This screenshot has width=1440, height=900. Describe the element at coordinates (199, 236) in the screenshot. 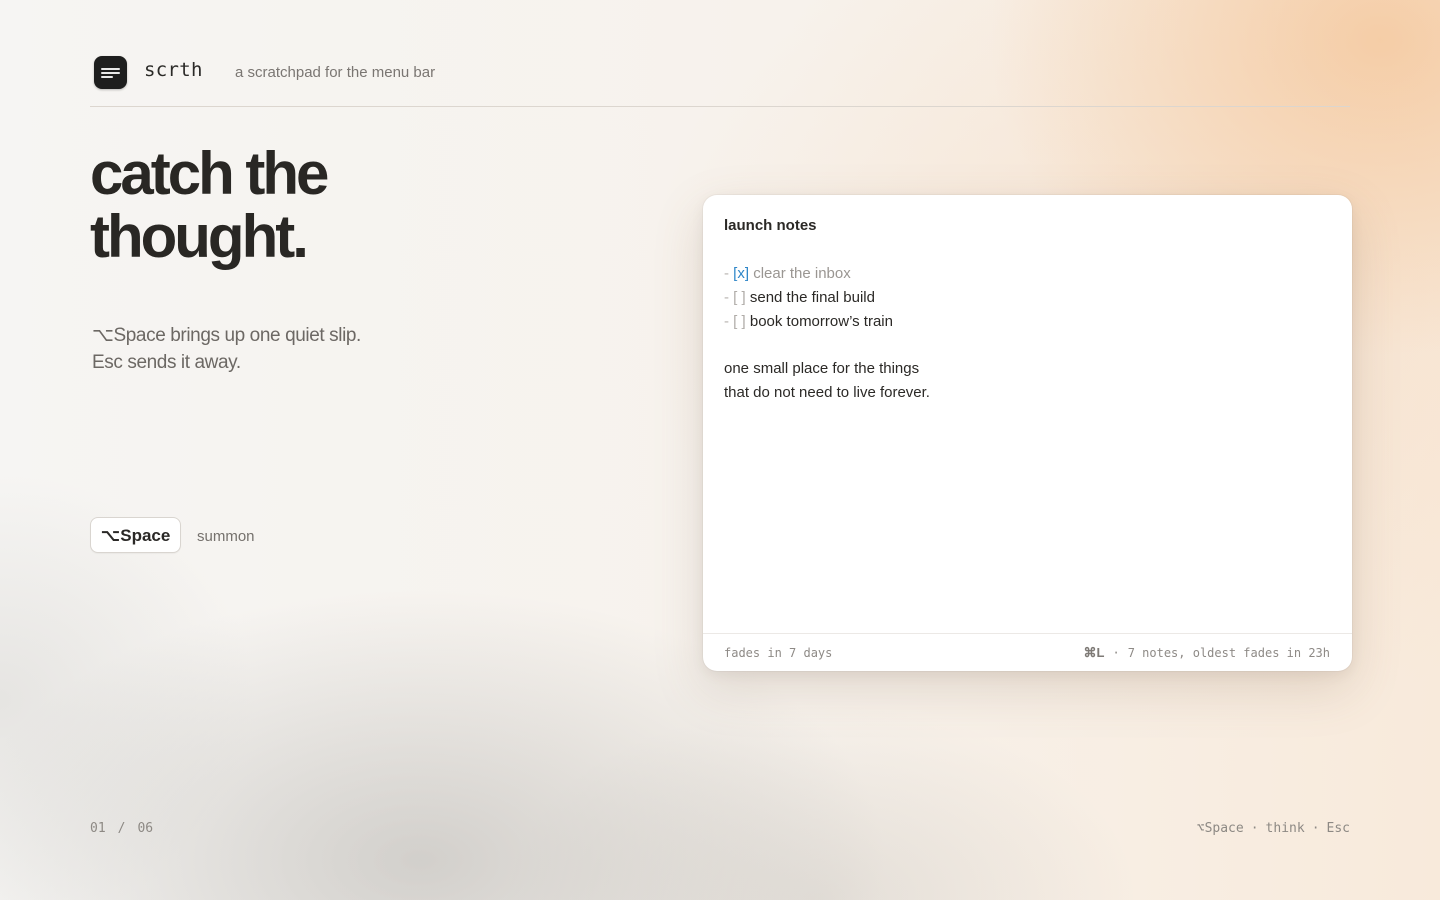

I see `headline-line-2: thought.` at that location.